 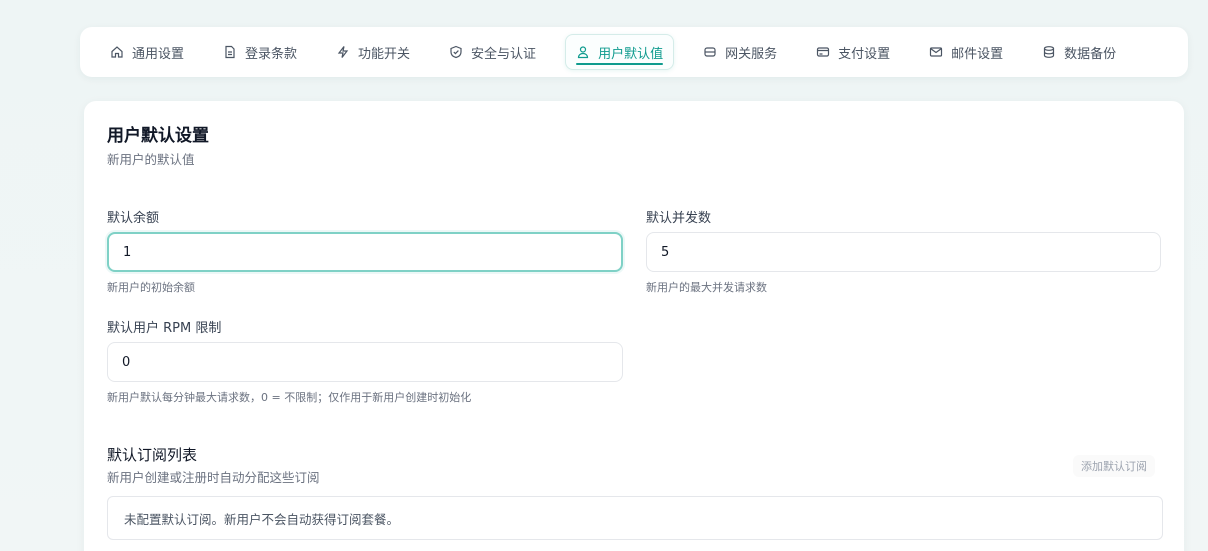 What do you see at coordinates (158, 136) in the screenshot?
I see `section-title: 用户默认设置` at bounding box center [158, 136].